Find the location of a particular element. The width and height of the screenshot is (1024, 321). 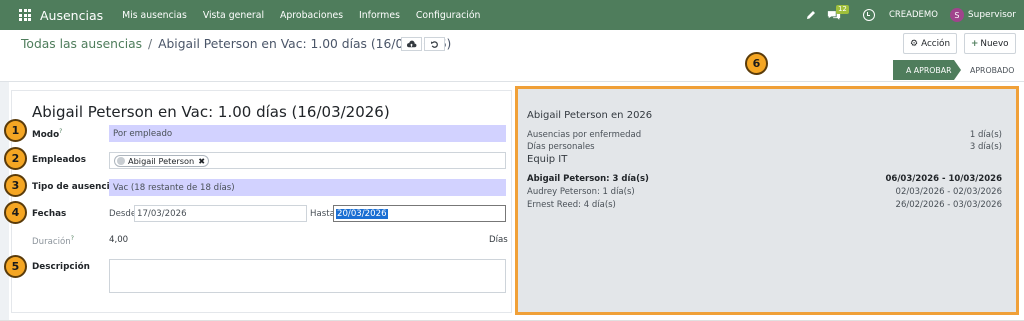

date-from-input: 17/03/2026 is located at coordinates (220, 213).